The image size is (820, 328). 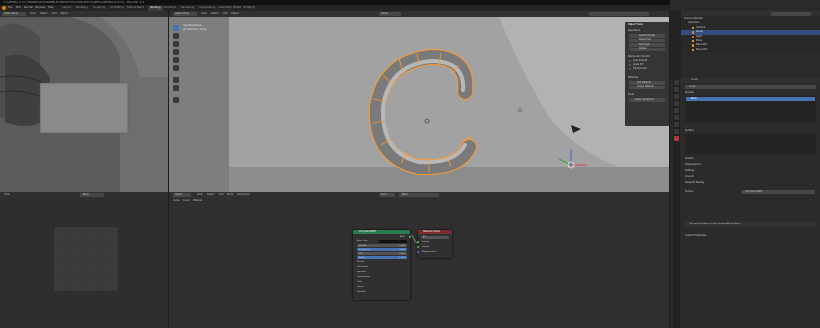 I want to click on output-tab-icon, so click(x=676, y=96).